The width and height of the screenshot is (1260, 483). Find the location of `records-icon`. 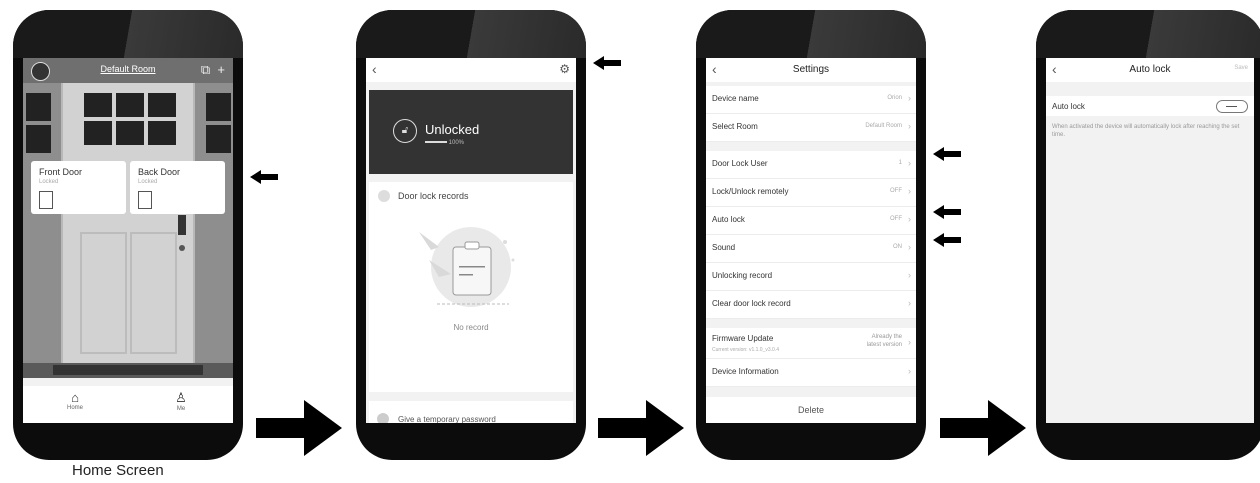

records-icon is located at coordinates (384, 196).